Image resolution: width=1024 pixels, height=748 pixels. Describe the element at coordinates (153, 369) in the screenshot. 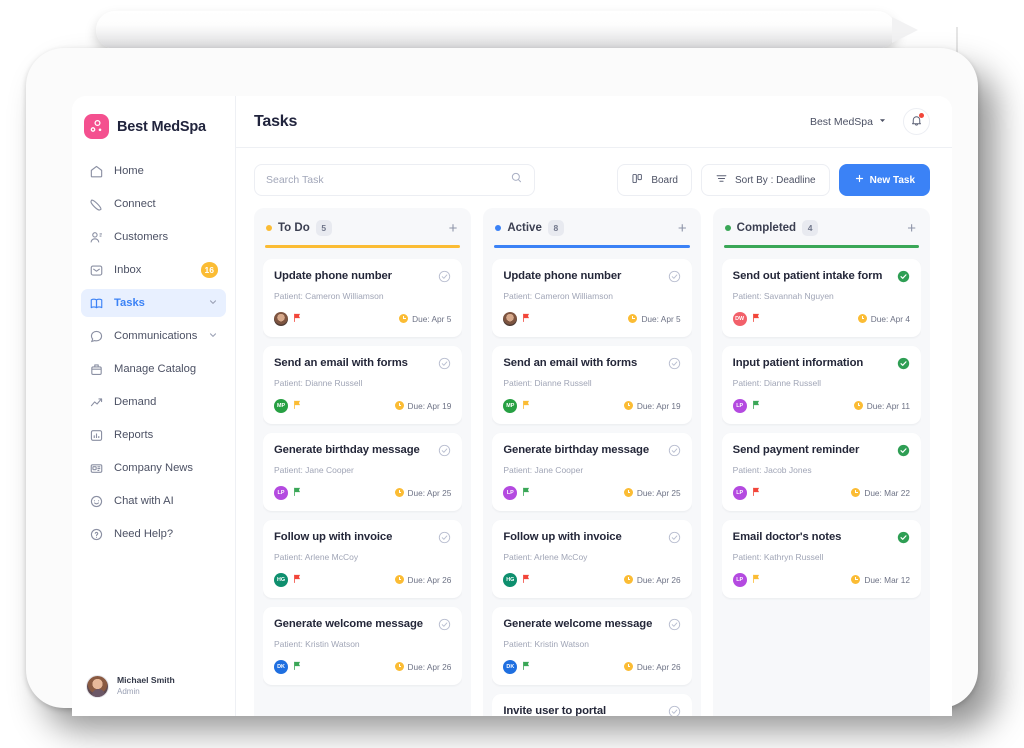

I see `sidebar-item-manage-catalog: Manage Catalog` at that location.